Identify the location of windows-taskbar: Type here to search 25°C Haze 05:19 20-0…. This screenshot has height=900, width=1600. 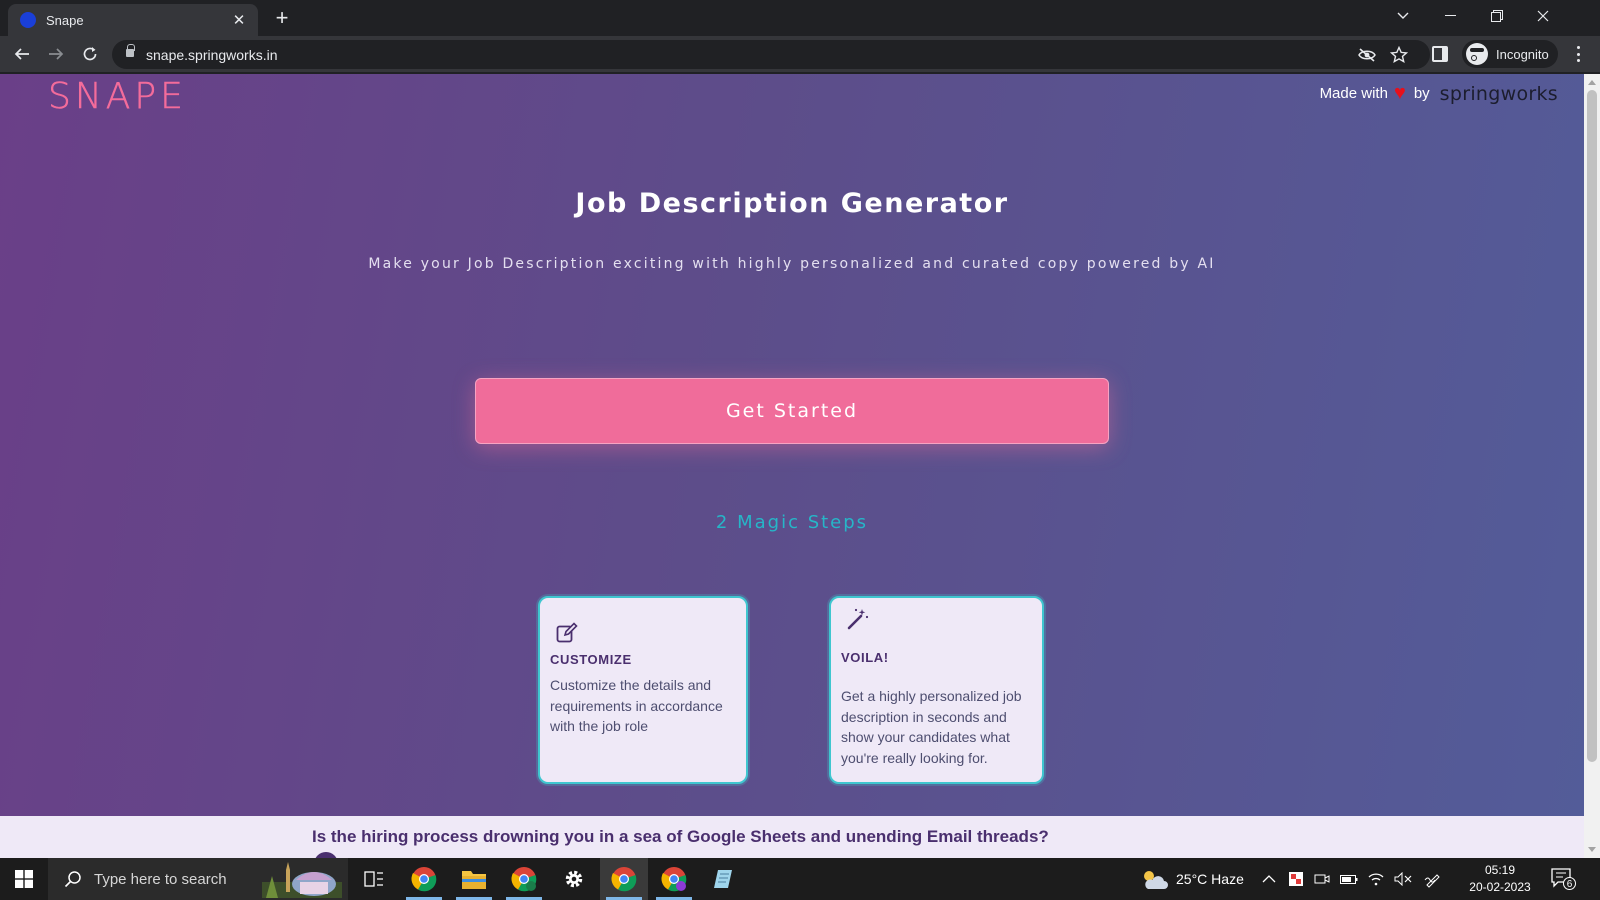
(800, 879).